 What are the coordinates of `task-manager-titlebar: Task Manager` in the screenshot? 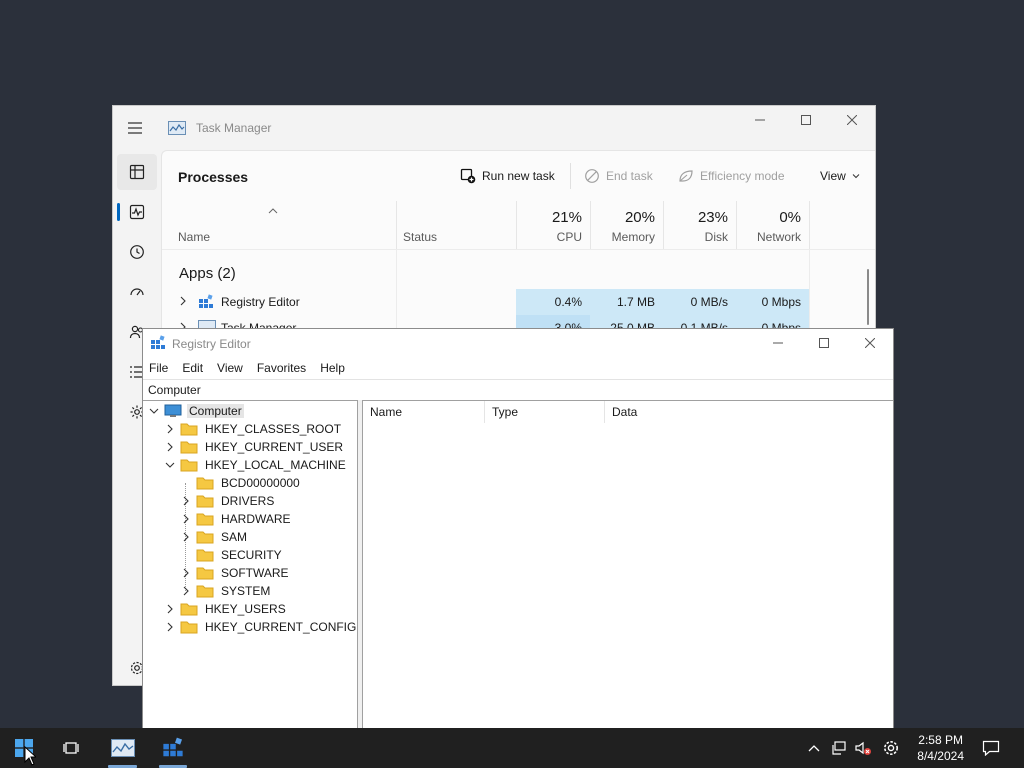 It's located at (494, 128).